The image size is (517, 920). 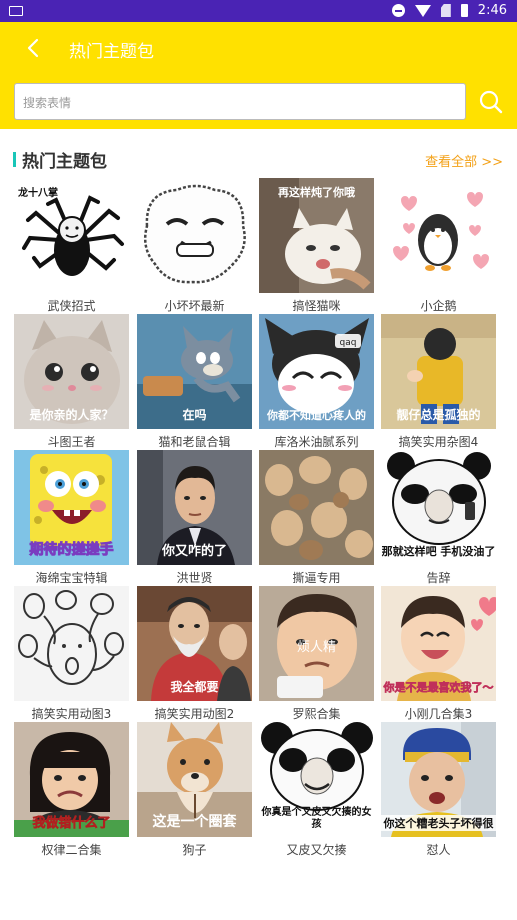 What do you see at coordinates (194, 551) in the screenshot?
I see `pack-overlay-text: 你又咋的了` at bounding box center [194, 551].